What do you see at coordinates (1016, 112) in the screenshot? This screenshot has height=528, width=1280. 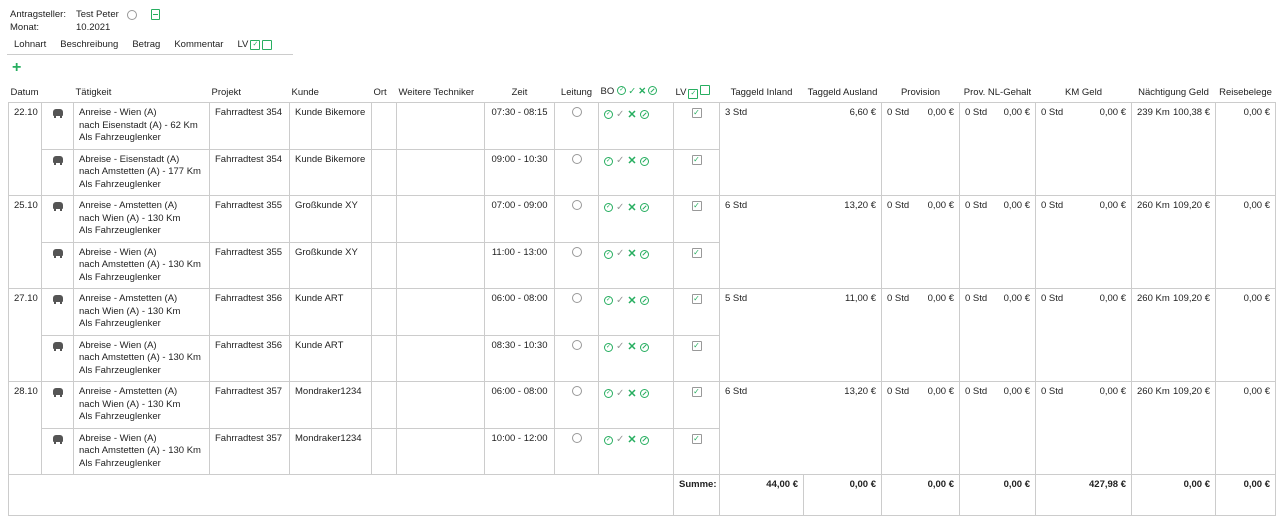 I see `provision-amount: 0,00 €` at bounding box center [1016, 112].